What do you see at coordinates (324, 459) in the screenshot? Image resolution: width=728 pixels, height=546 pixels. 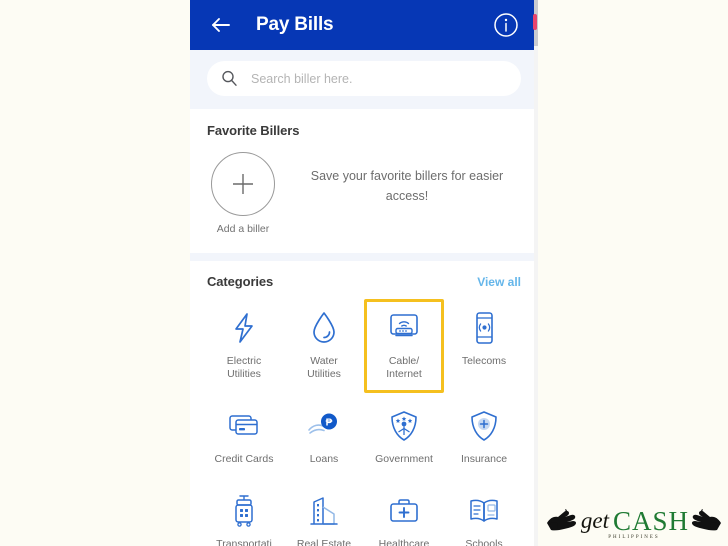 I see `category-label: Loans` at bounding box center [324, 459].